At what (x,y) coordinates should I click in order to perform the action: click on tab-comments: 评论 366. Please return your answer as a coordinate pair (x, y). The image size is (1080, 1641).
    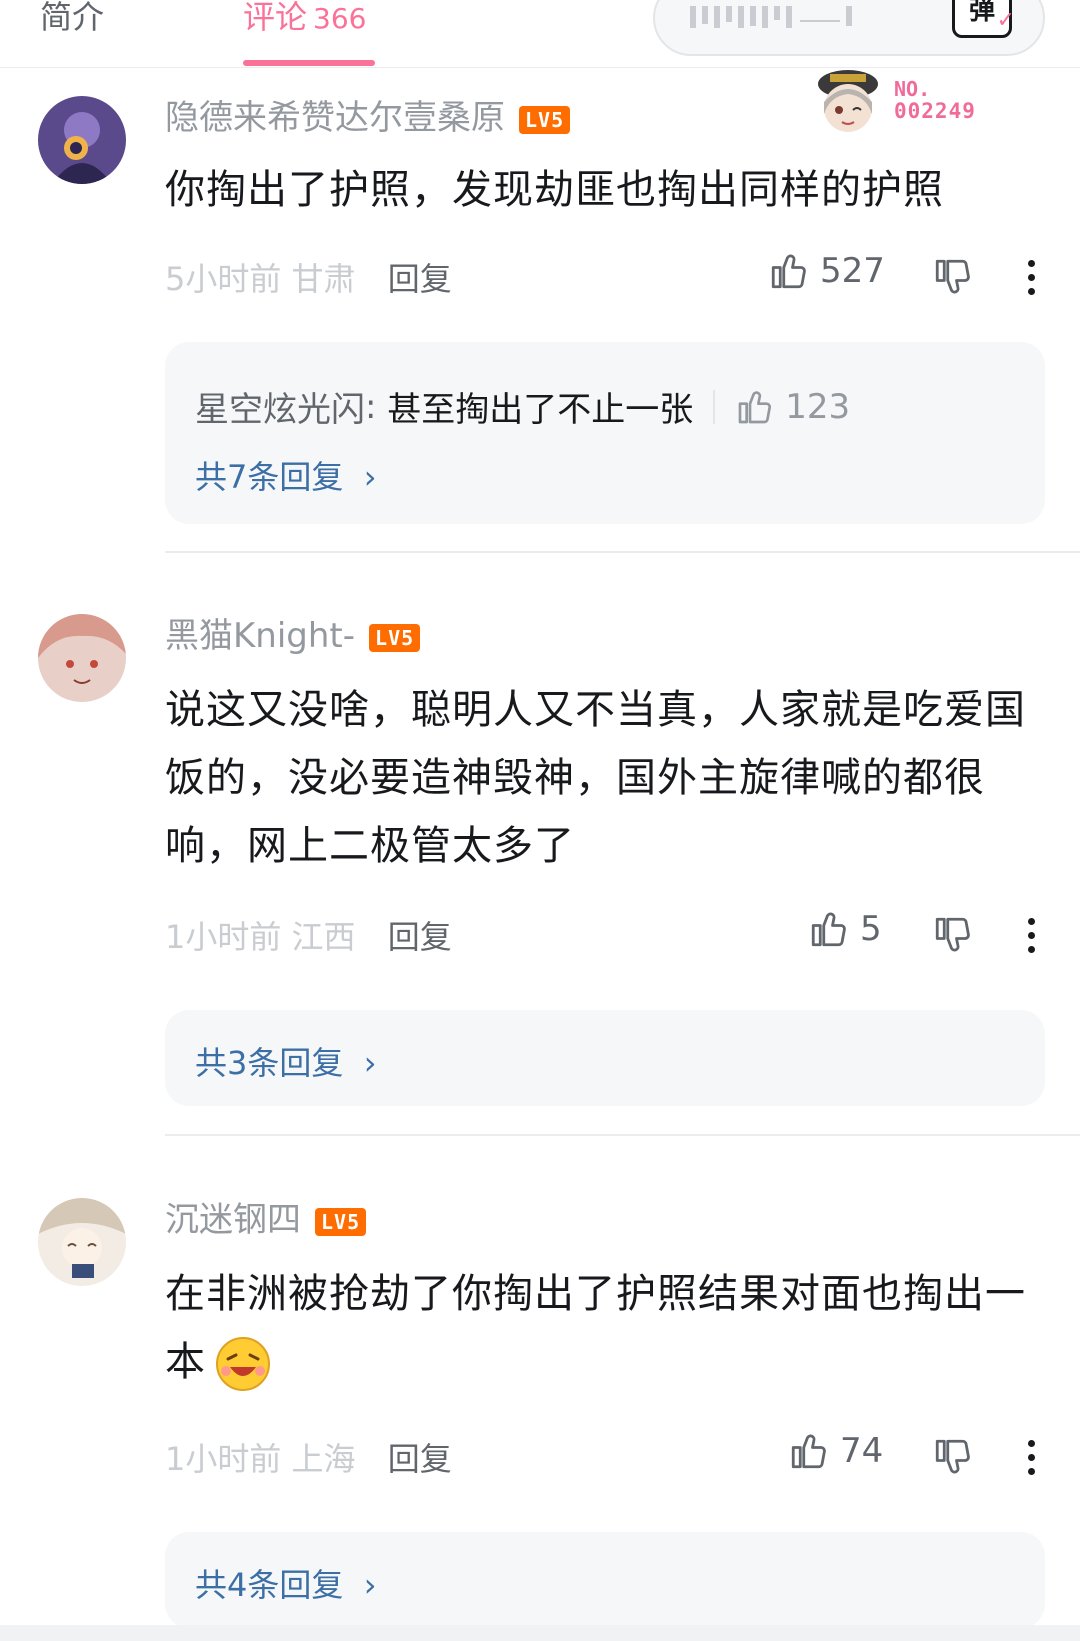
    Looking at the image, I should click on (304, 19).